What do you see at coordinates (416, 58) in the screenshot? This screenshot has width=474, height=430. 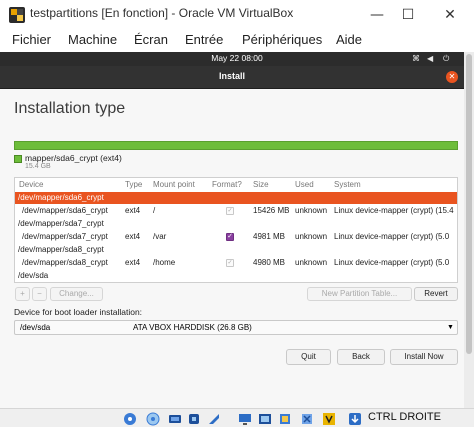 I see `network-icon: ⌘` at bounding box center [416, 58].